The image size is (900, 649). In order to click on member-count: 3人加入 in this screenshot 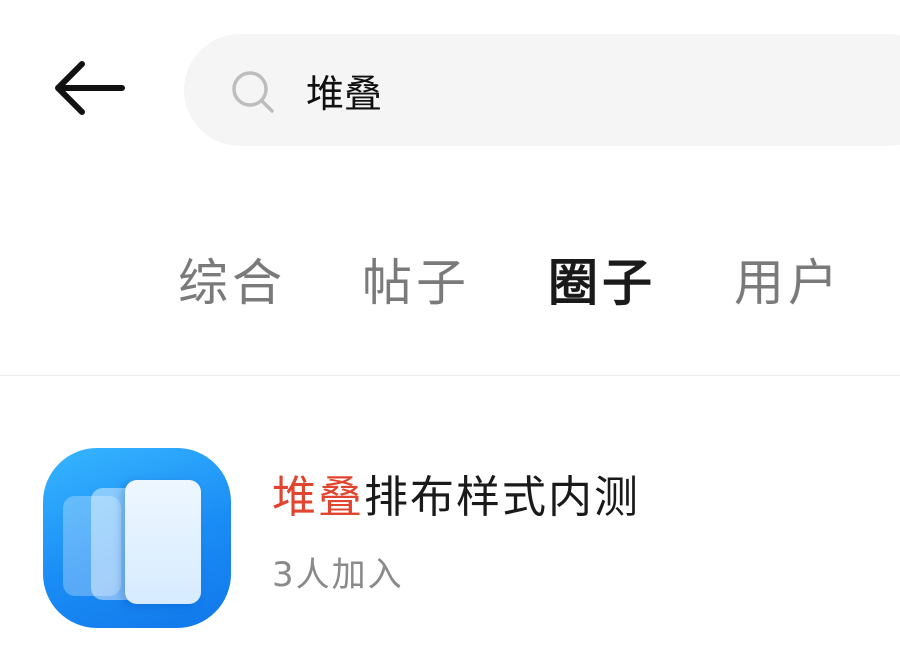, I will do `click(338, 575)`.